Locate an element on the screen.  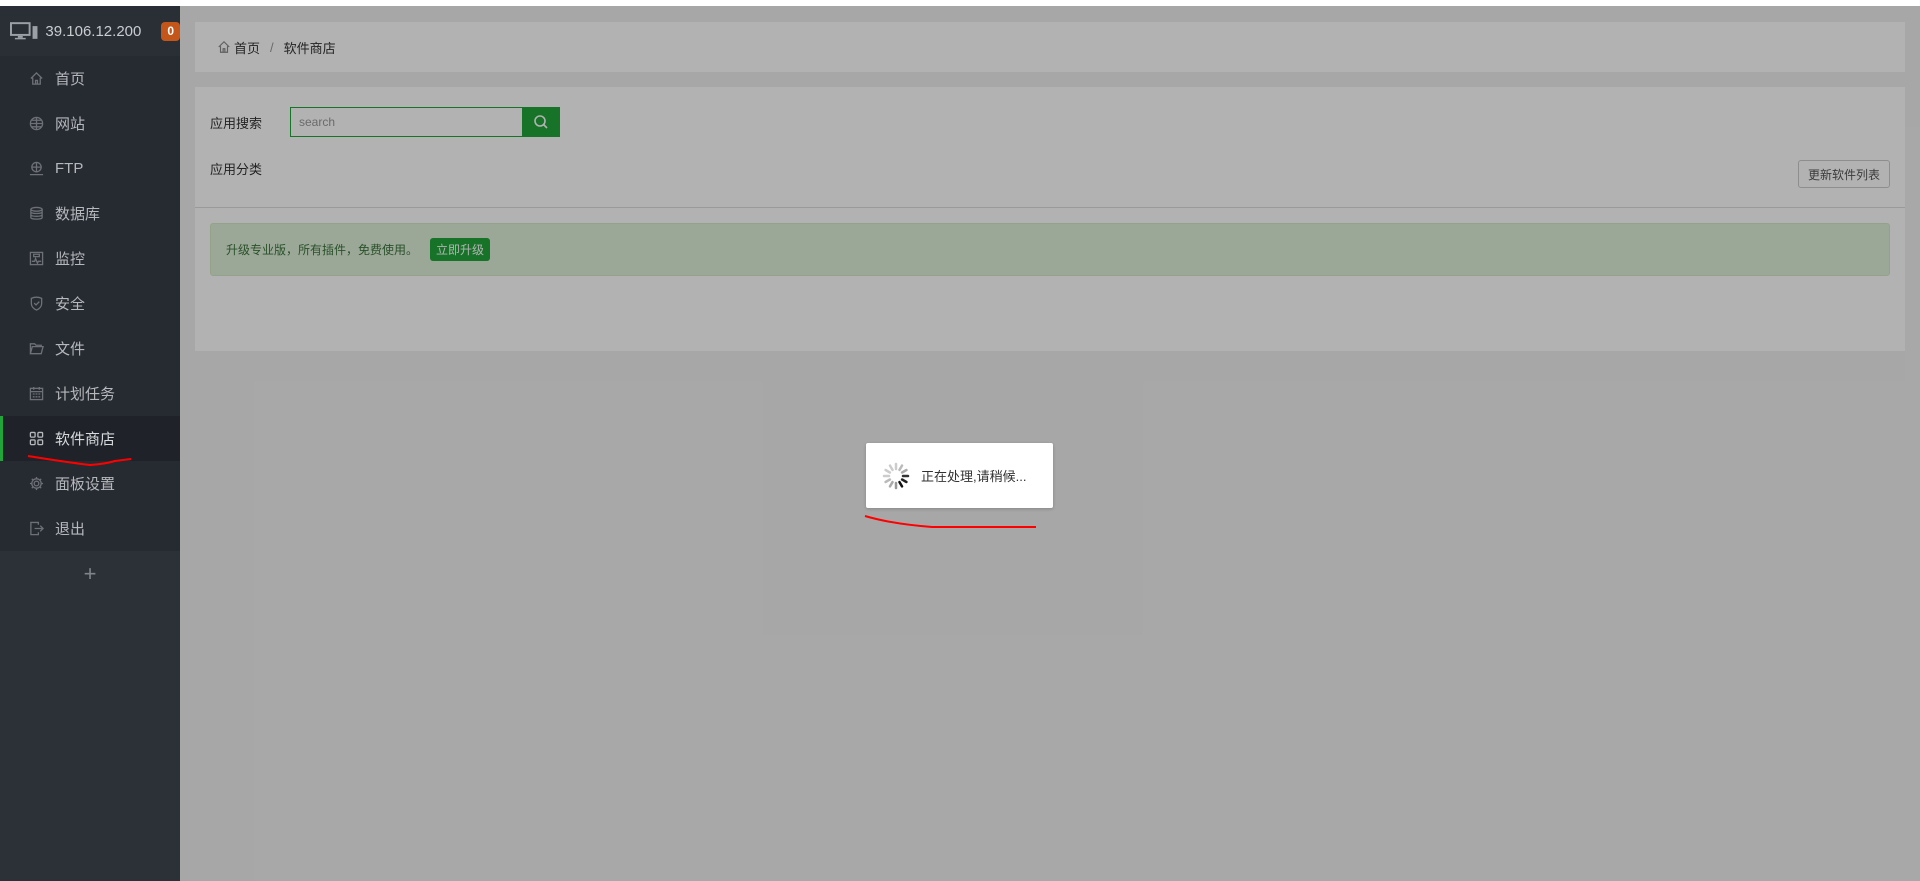
sidebar-item-website: 网站 is located at coordinates (90, 123).